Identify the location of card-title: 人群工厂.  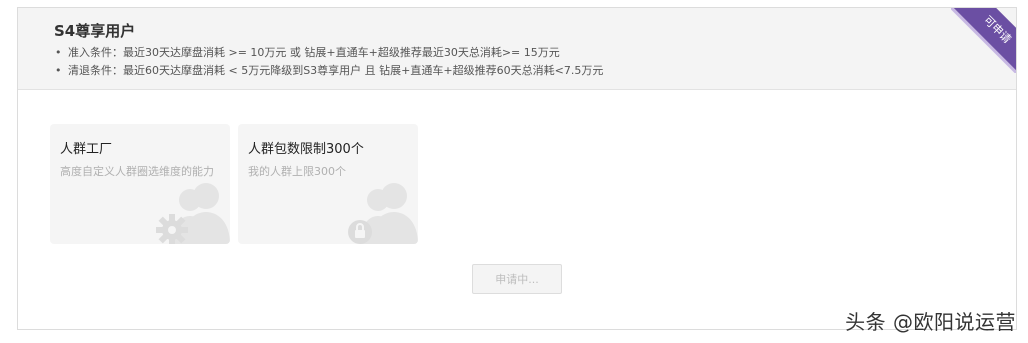
(86, 149).